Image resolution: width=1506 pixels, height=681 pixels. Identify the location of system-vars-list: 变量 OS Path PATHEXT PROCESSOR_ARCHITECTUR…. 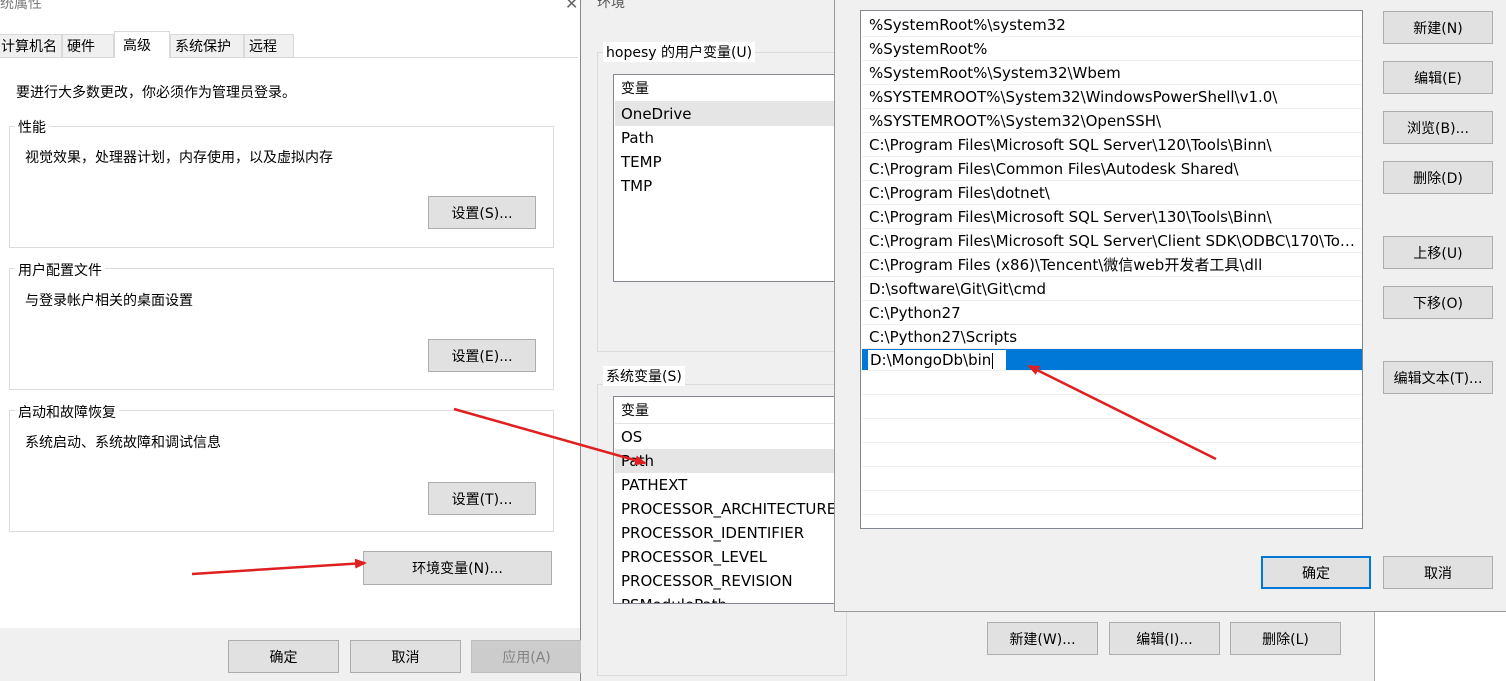
(728, 500).